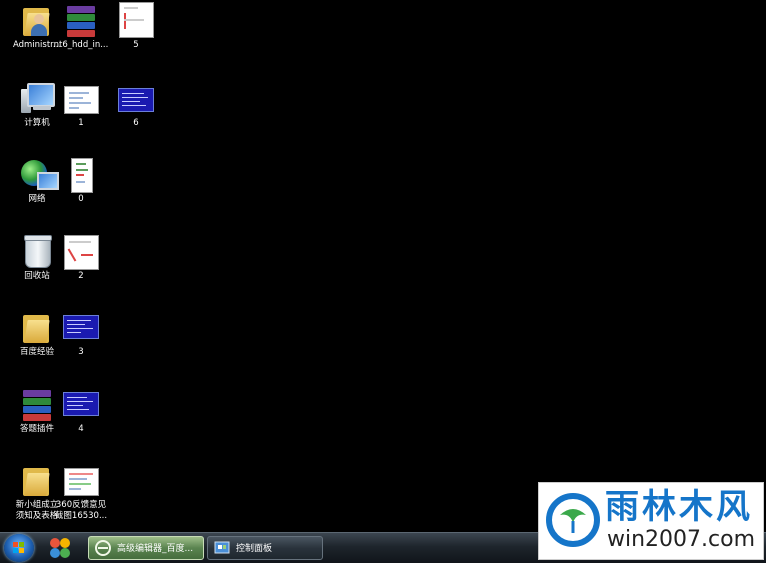  What do you see at coordinates (60, 548) in the screenshot?
I see `quick-launch-app-icon` at bounding box center [60, 548].